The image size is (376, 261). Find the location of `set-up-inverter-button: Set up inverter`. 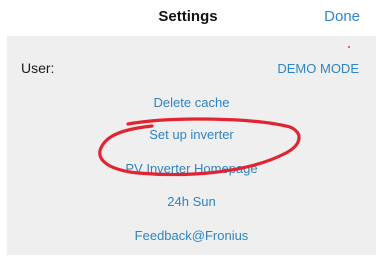

set-up-inverter-button: Set up inverter is located at coordinates (191, 134).